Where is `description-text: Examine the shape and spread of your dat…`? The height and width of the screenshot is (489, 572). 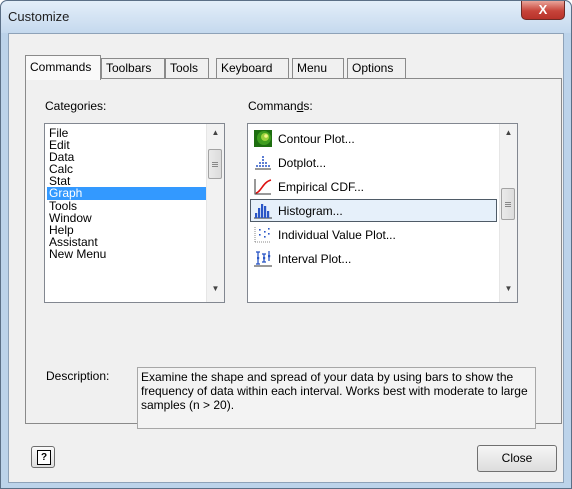
description-text: Examine the shape and spread of your dat… is located at coordinates (336, 398).